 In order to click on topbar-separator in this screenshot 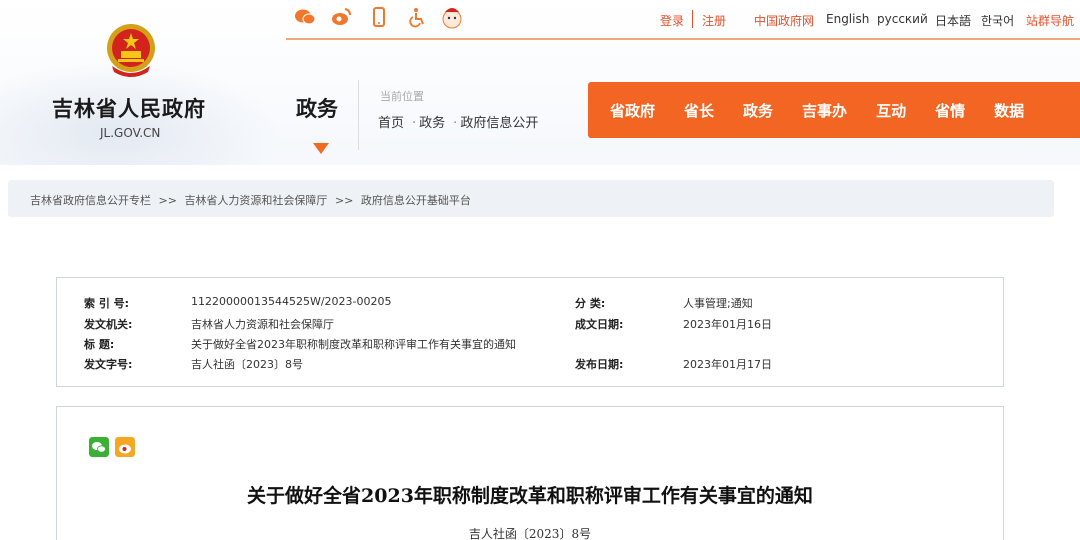, I will do `click(692, 19)`.